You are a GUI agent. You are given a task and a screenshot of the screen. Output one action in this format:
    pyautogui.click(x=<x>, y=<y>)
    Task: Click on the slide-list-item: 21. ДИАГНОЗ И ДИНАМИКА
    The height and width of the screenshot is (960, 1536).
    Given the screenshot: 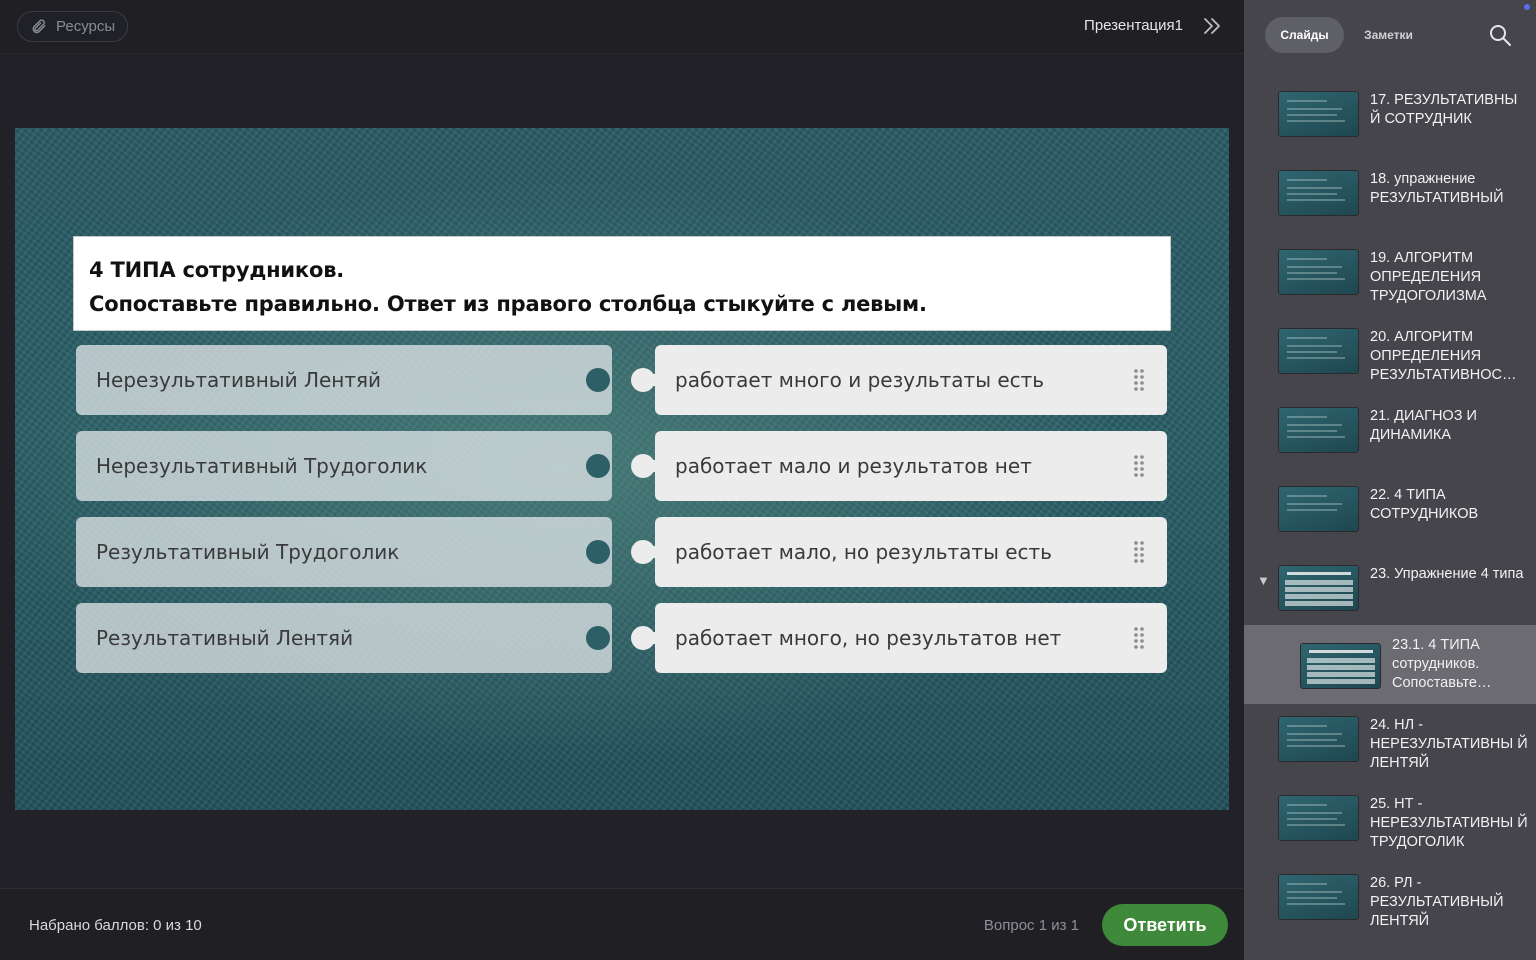 What is the action you would take?
    pyautogui.click(x=1390, y=434)
    